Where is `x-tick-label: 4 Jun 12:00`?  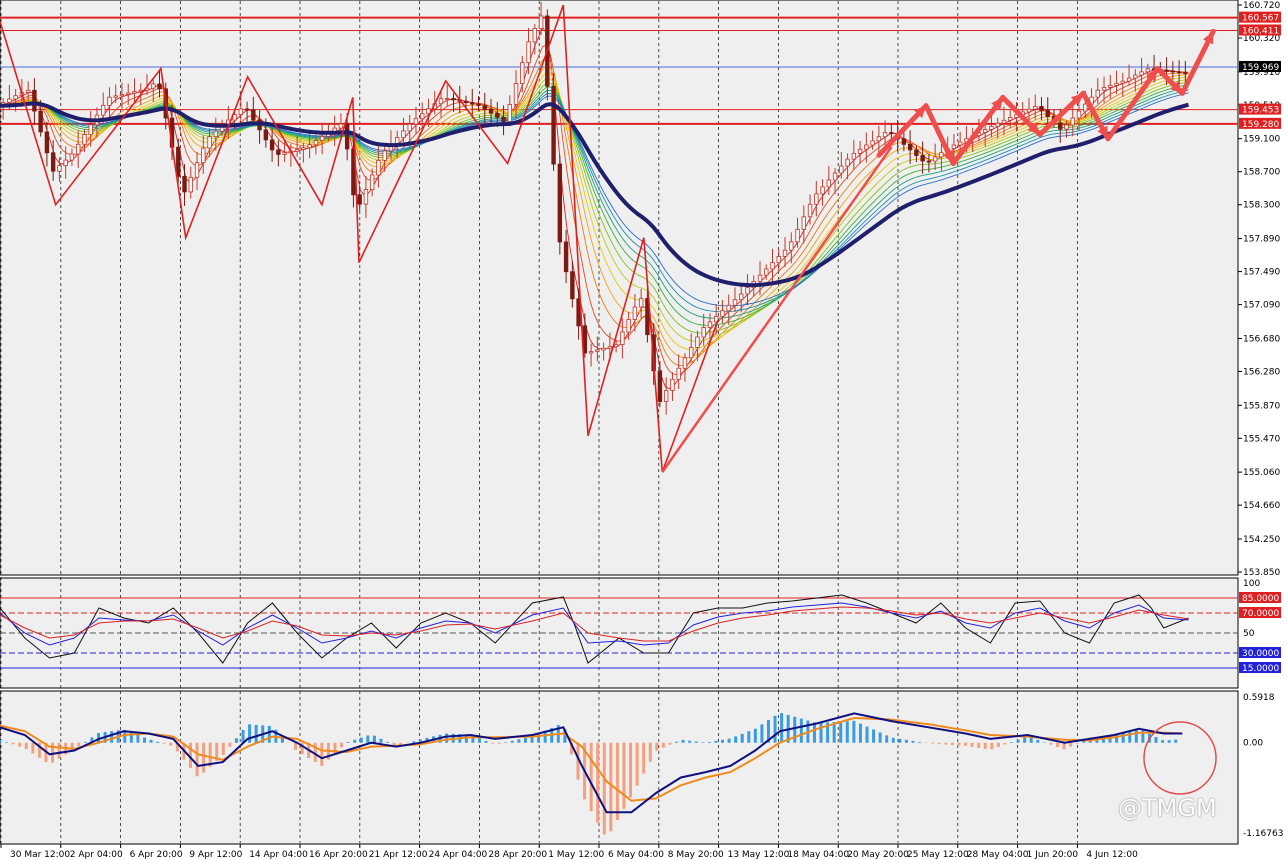
x-tick-label: 4 Jun 12:00 is located at coordinates (1112, 855).